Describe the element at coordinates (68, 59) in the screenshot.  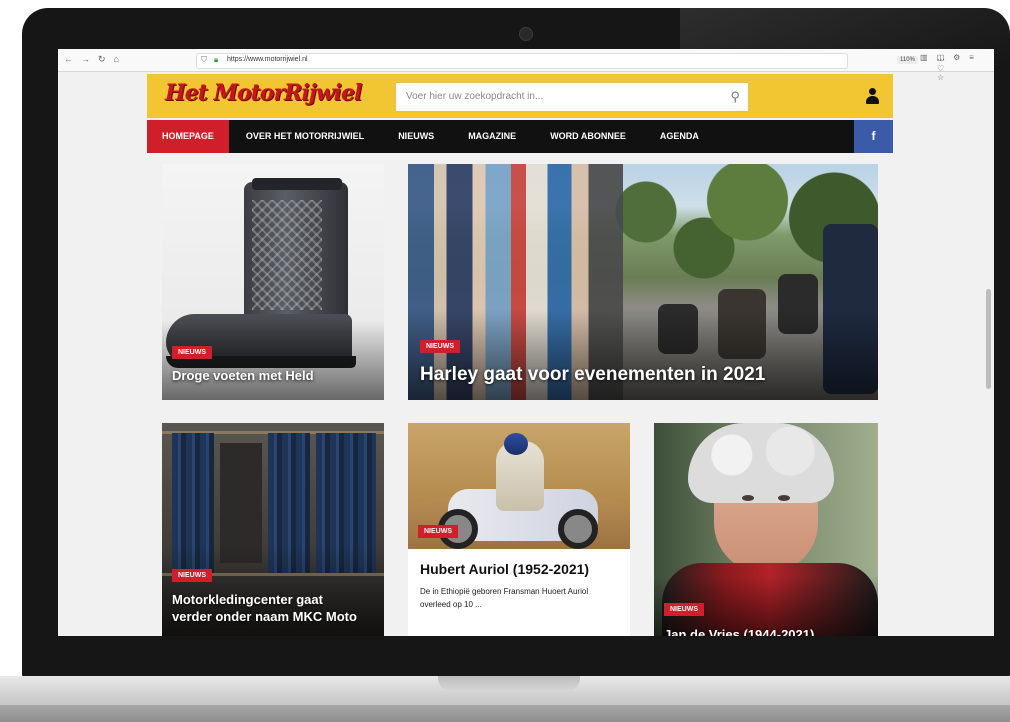
I see `back-icon: ←` at that location.